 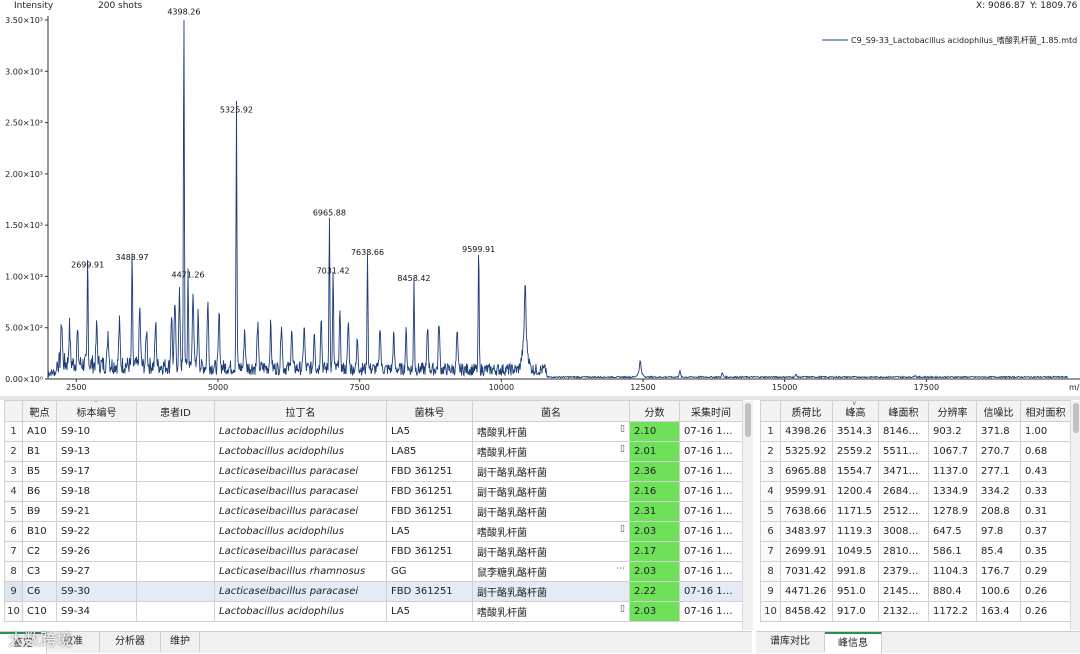 I want to click on watermark: 大数跨境, so click(x=40, y=639).